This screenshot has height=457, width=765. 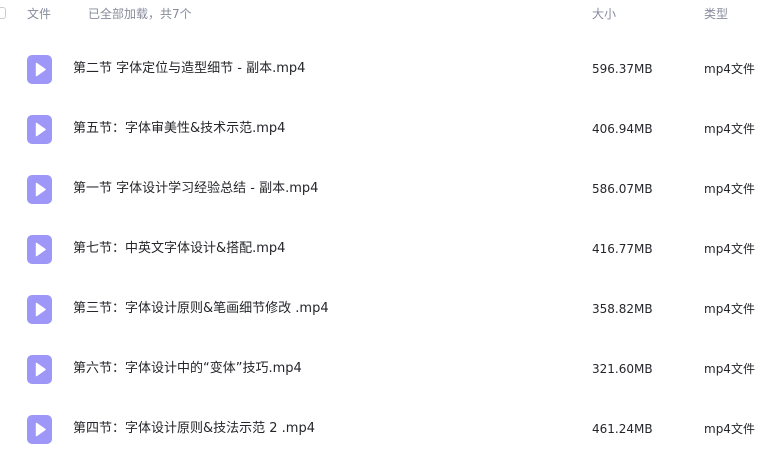 What do you see at coordinates (179, 129) in the screenshot?
I see `file-name: 第五节：字体审美性&技术示范.mp4` at bounding box center [179, 129].